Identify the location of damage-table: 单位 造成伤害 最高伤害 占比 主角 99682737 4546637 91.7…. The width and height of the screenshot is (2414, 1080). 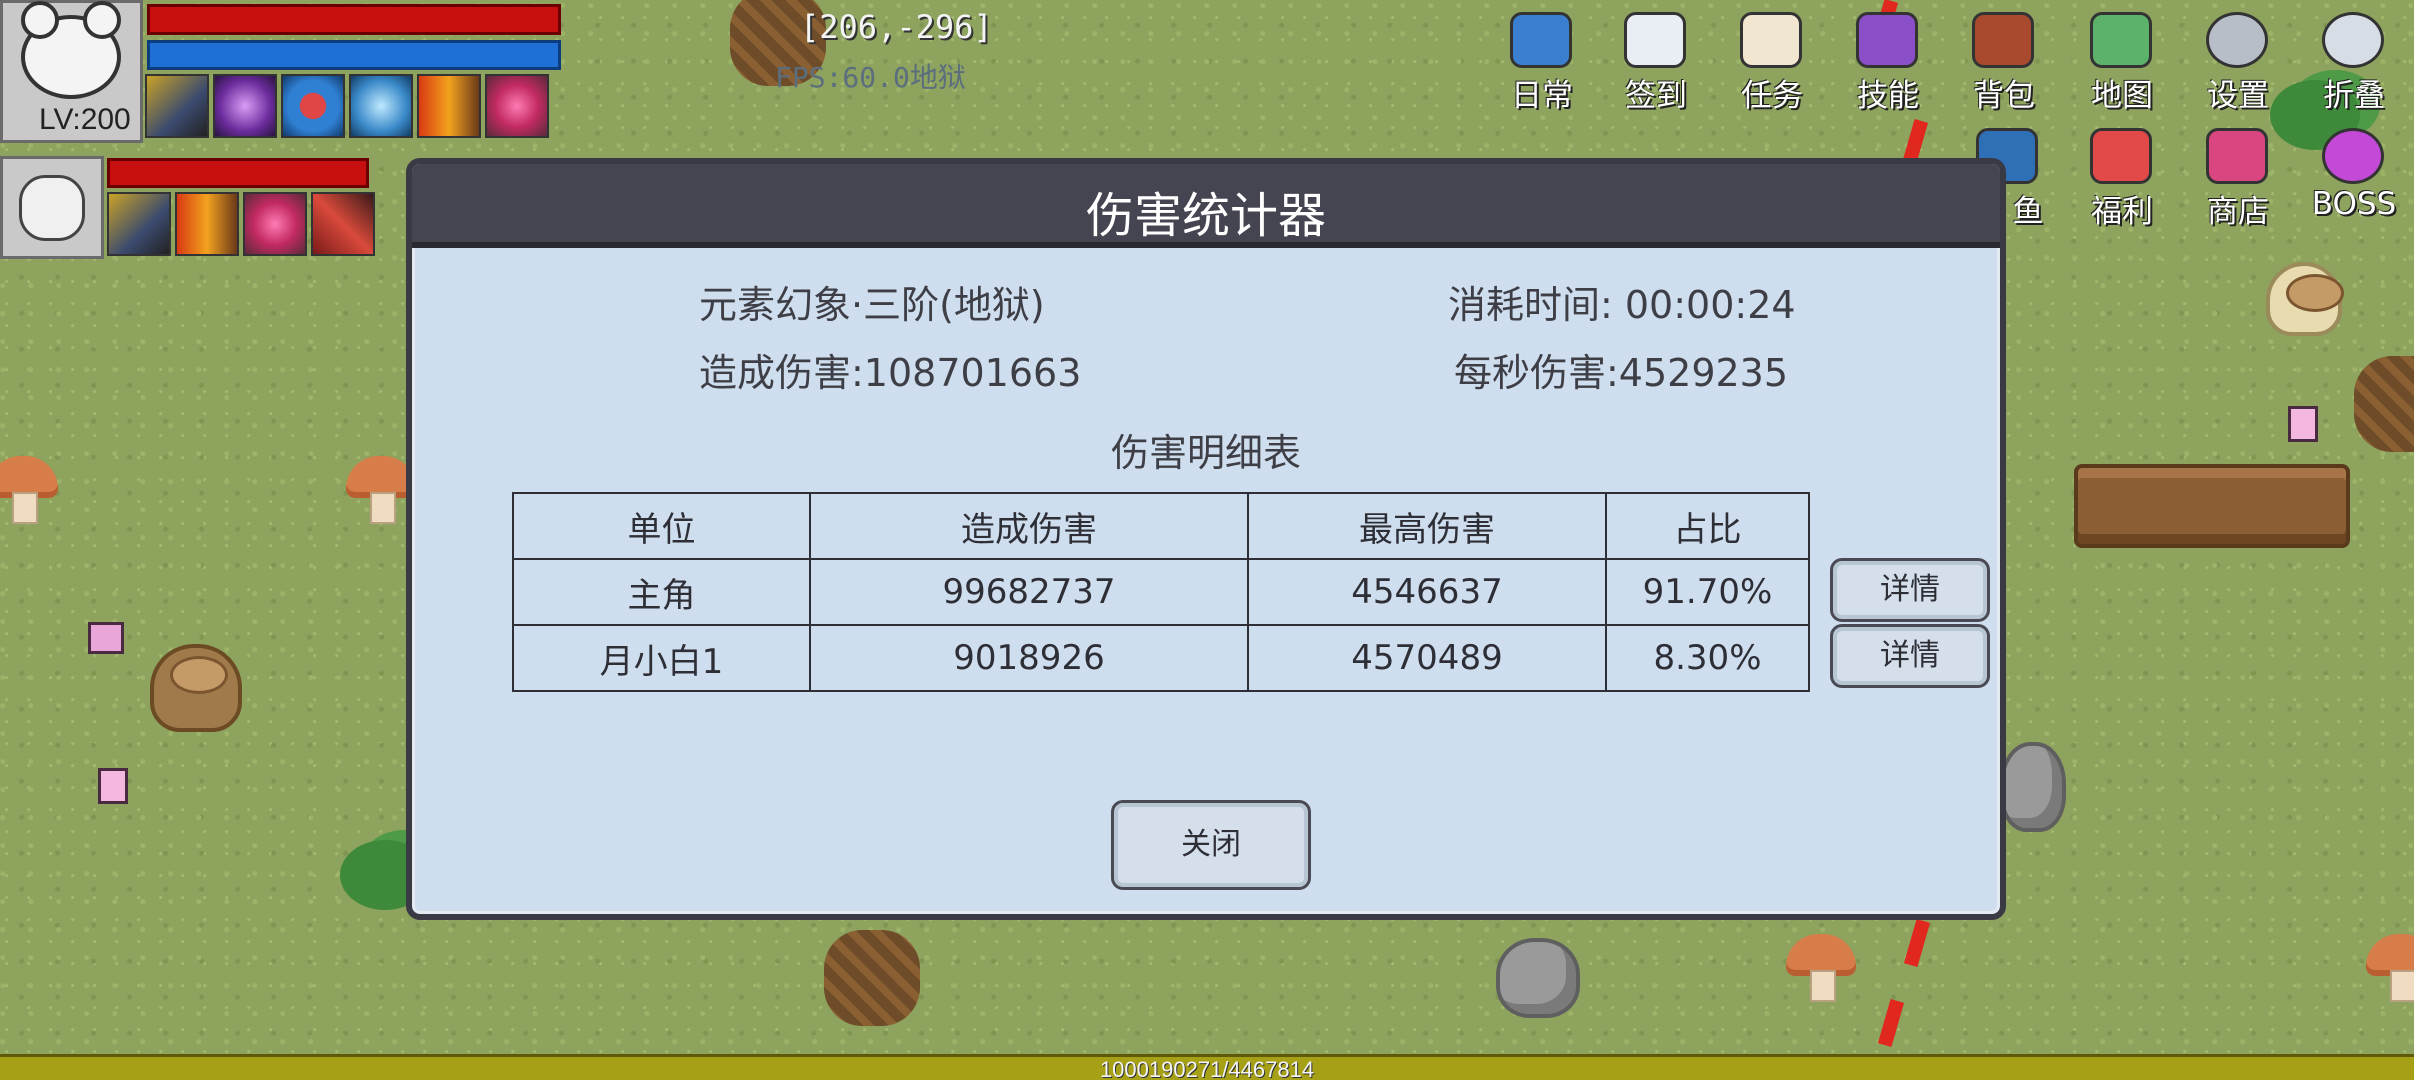
(1161, 592).